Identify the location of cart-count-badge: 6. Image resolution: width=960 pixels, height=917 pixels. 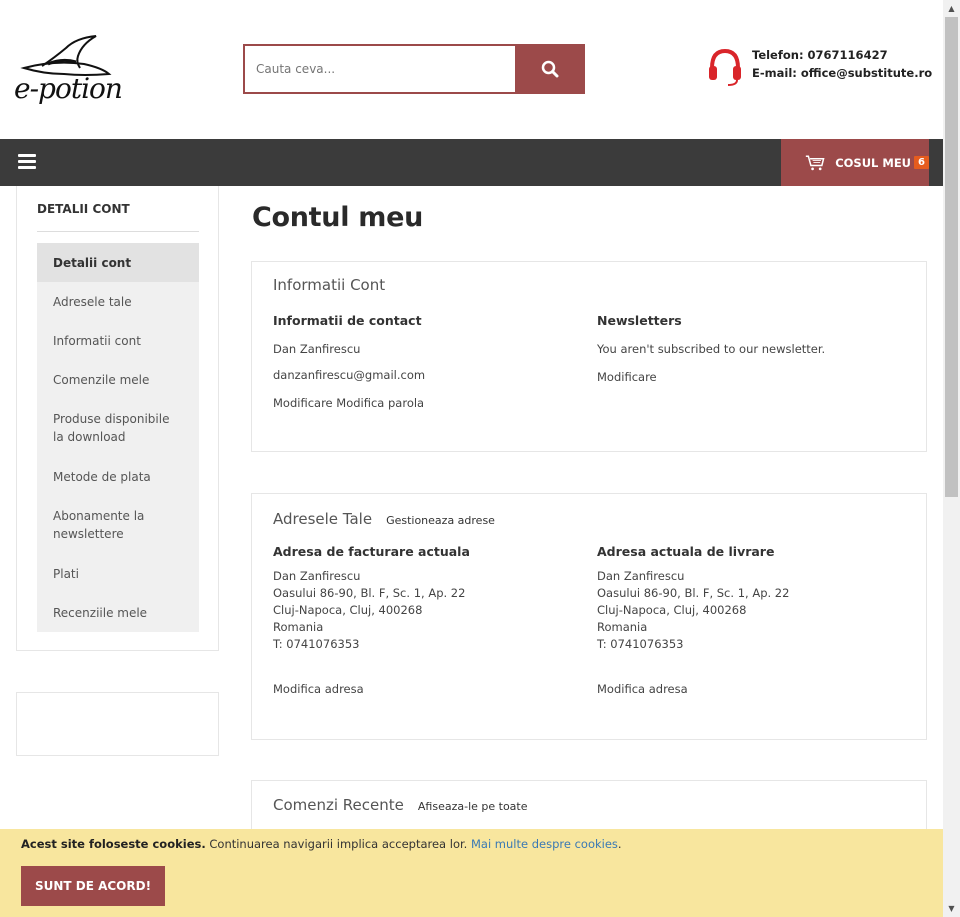
(921, 162).